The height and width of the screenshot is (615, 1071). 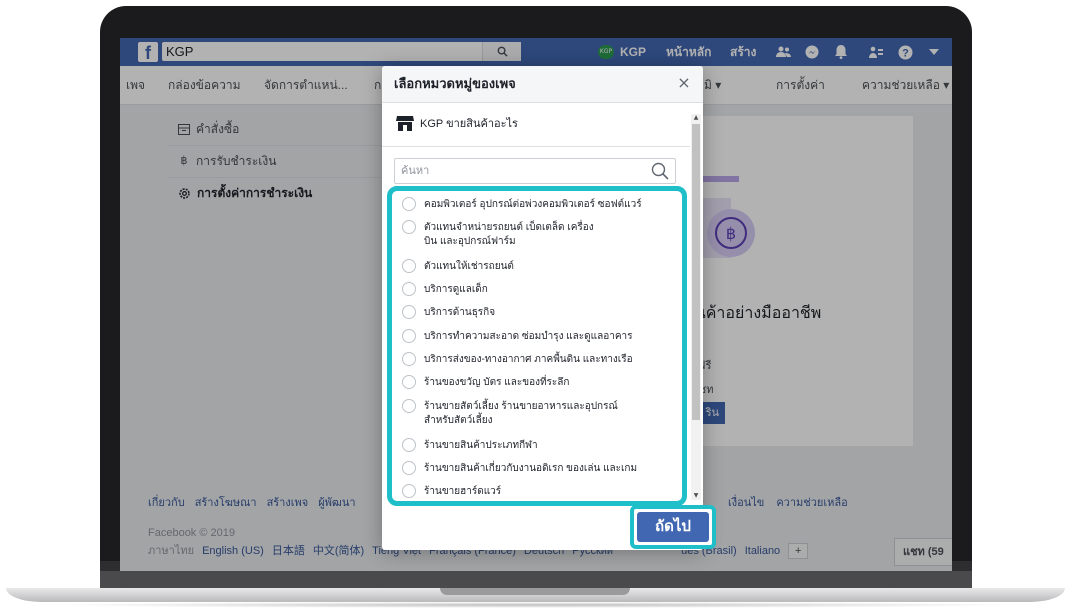 What do you see at coordinates (684, 83) in the screenshot?
I see `close-icon: ×` at bounding box center [684, 83].